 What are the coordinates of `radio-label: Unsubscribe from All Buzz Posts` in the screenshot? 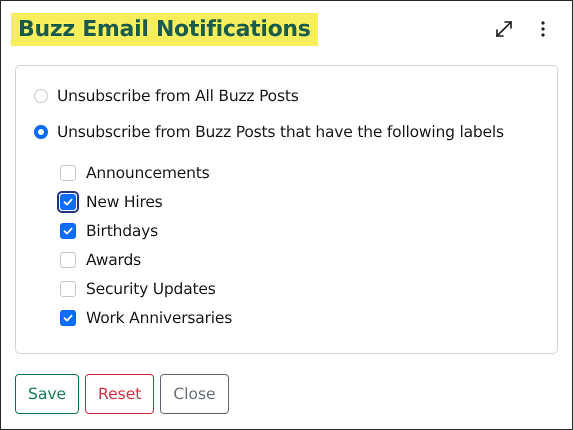 It's located at (178, 96).